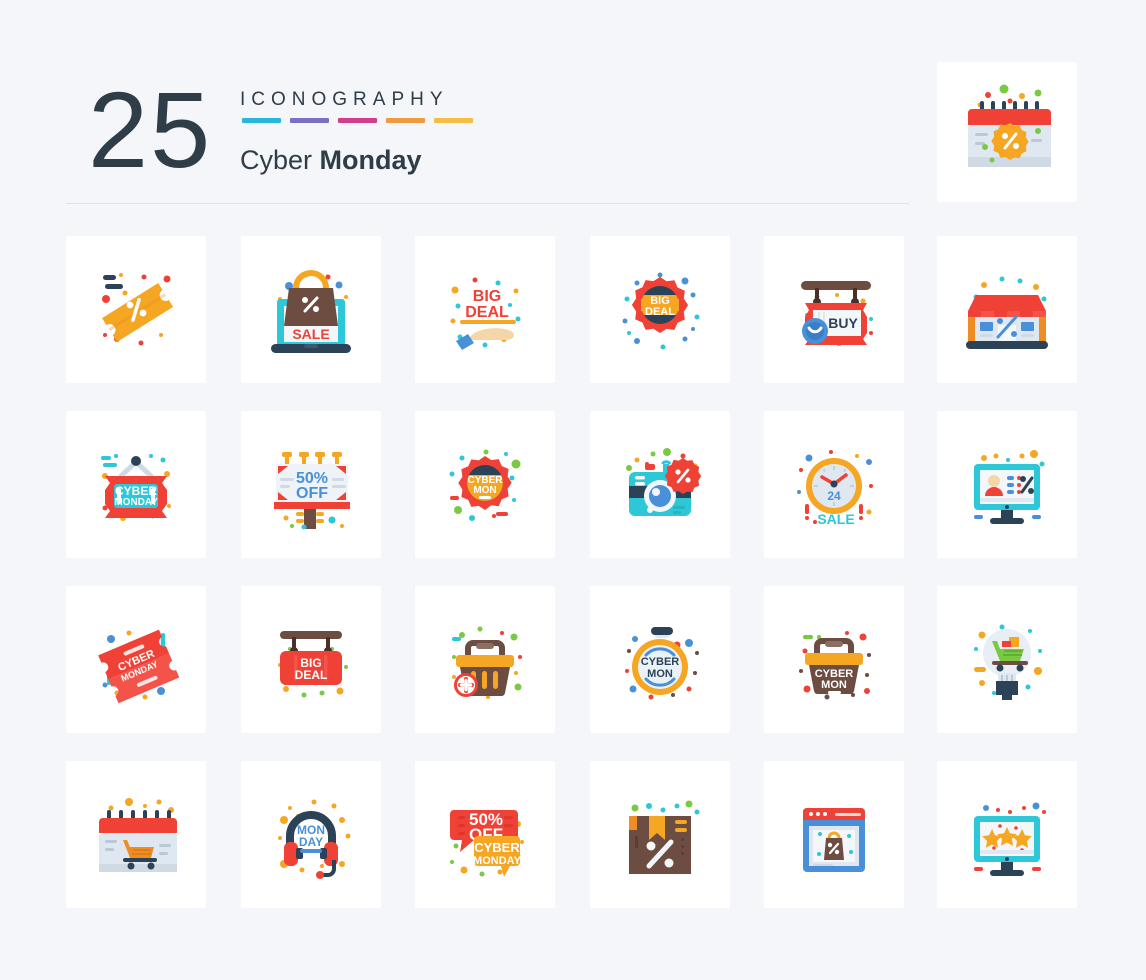 This screenshot has width=1146, height=980. I want to click on discount-coupon-icon, so click(137, 308).